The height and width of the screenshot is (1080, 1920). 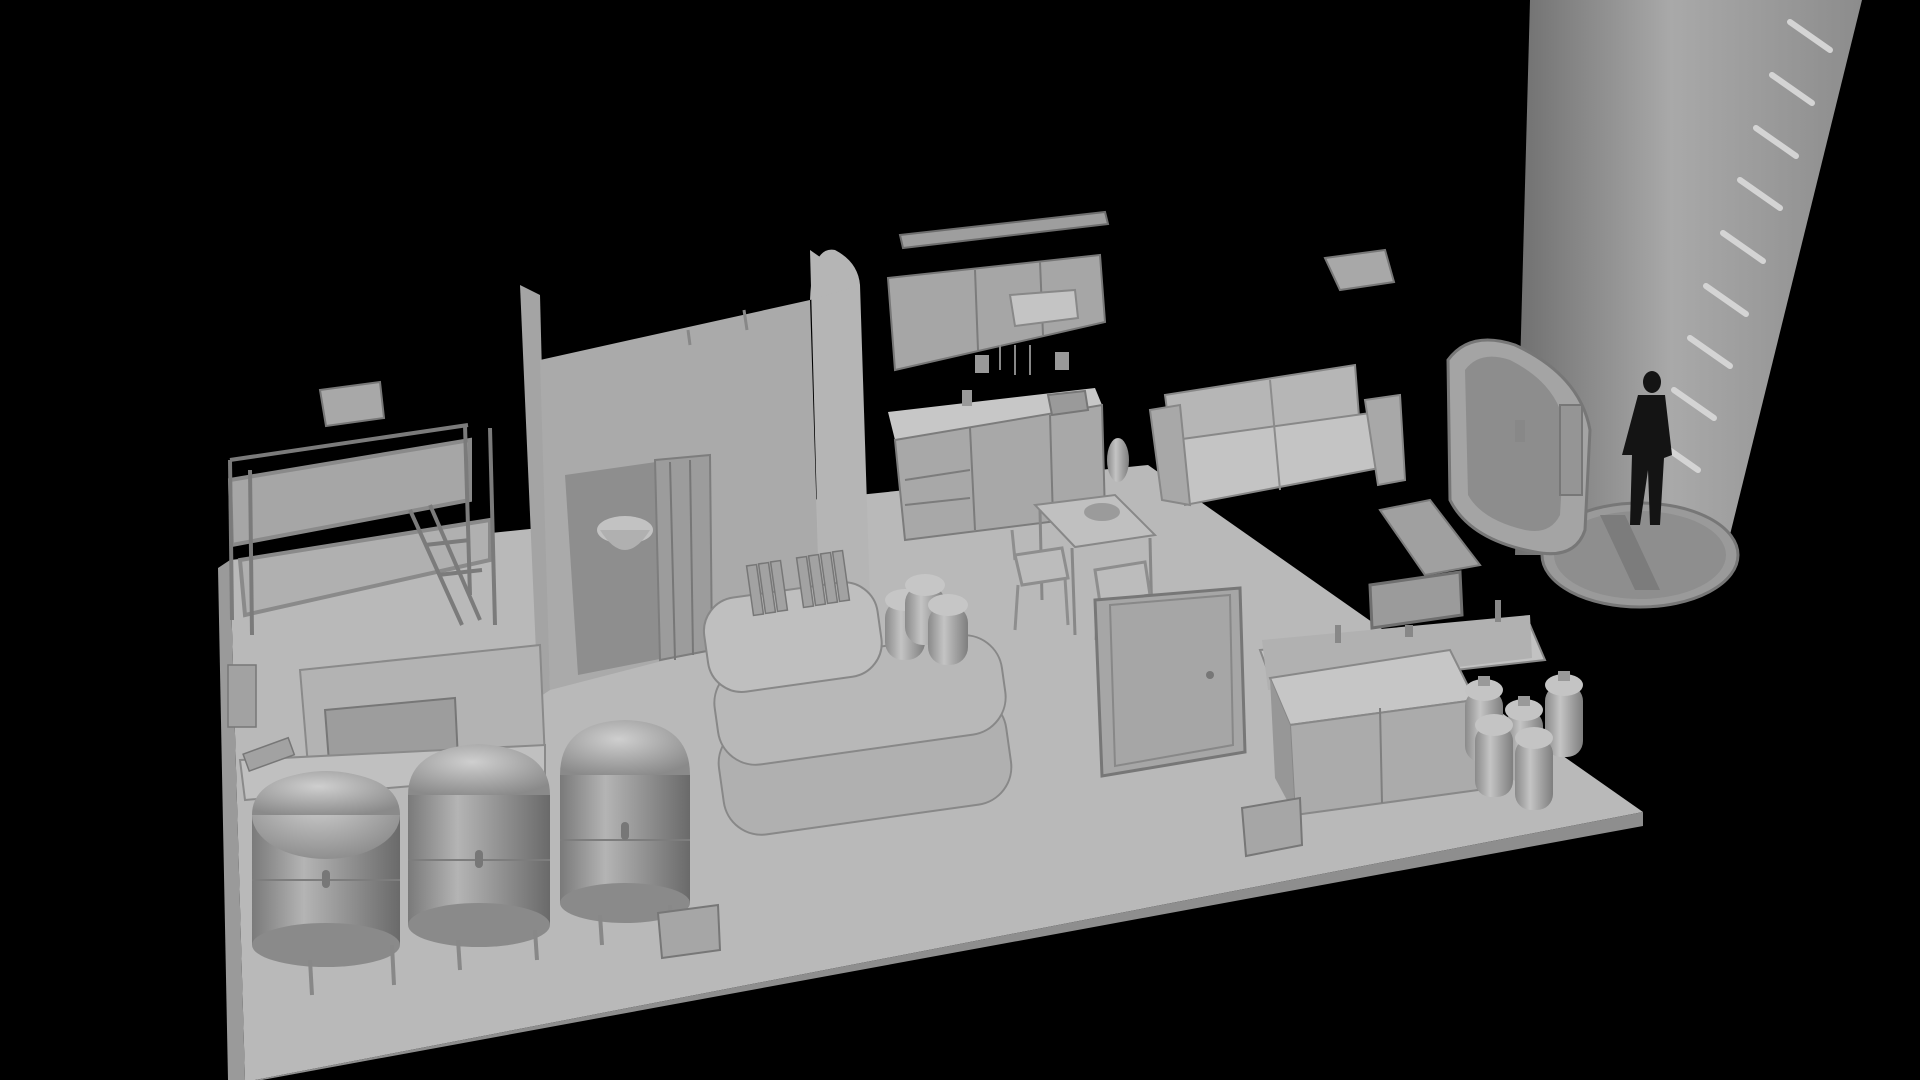 I want to click on floor-box, so click(x=689, y=931).